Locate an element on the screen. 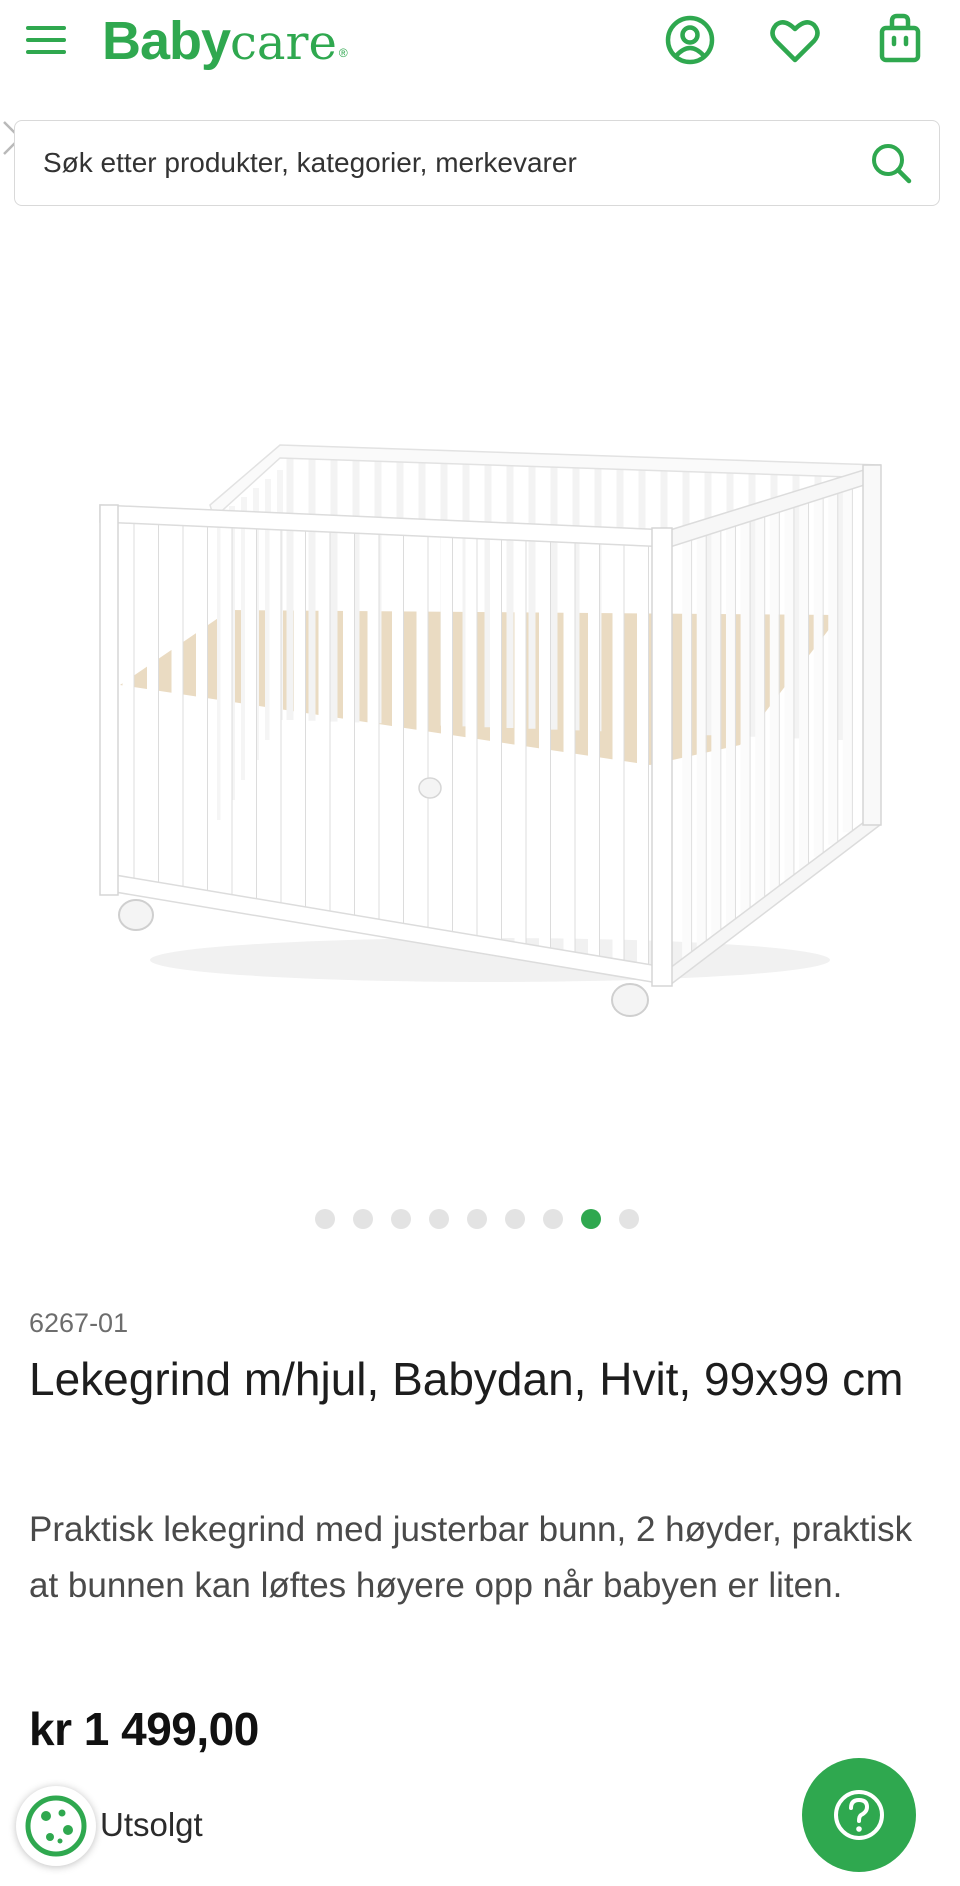  site-header: Babycare ® is located at coordinates (480, 45).